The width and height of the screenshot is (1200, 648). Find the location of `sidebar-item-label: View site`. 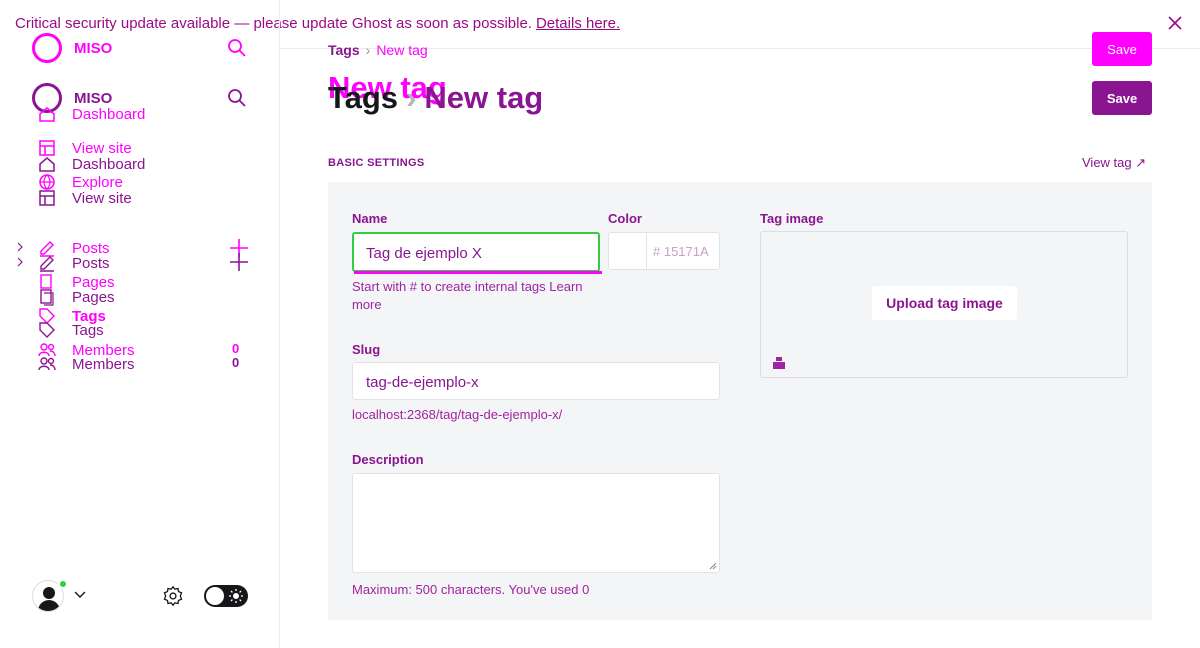

sidebar-item-label: View site is located at coordinates (102, 198).